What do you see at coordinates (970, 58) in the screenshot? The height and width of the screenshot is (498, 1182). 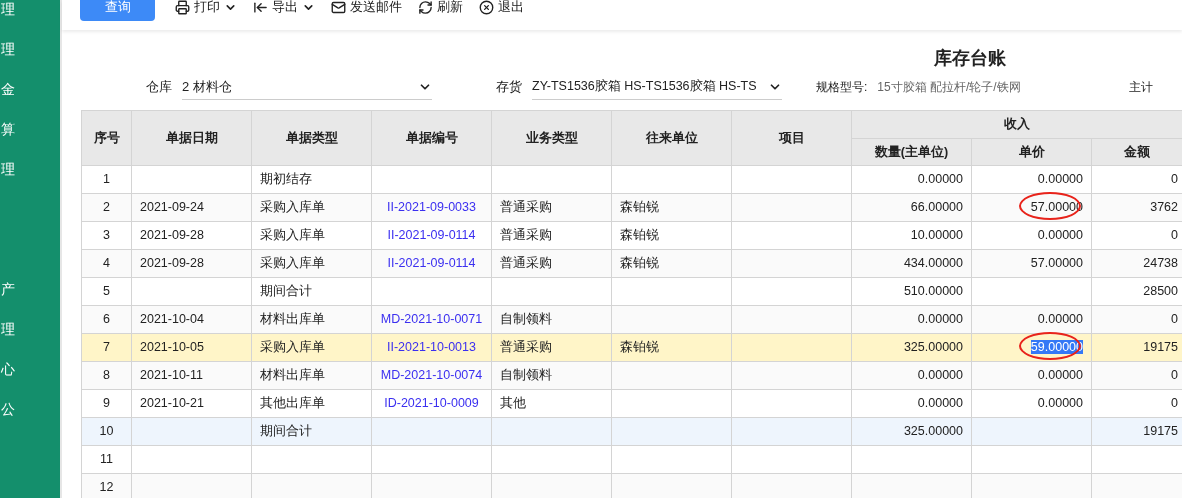 I see `report-title: 库存台账` at bounding box center [970, 58].